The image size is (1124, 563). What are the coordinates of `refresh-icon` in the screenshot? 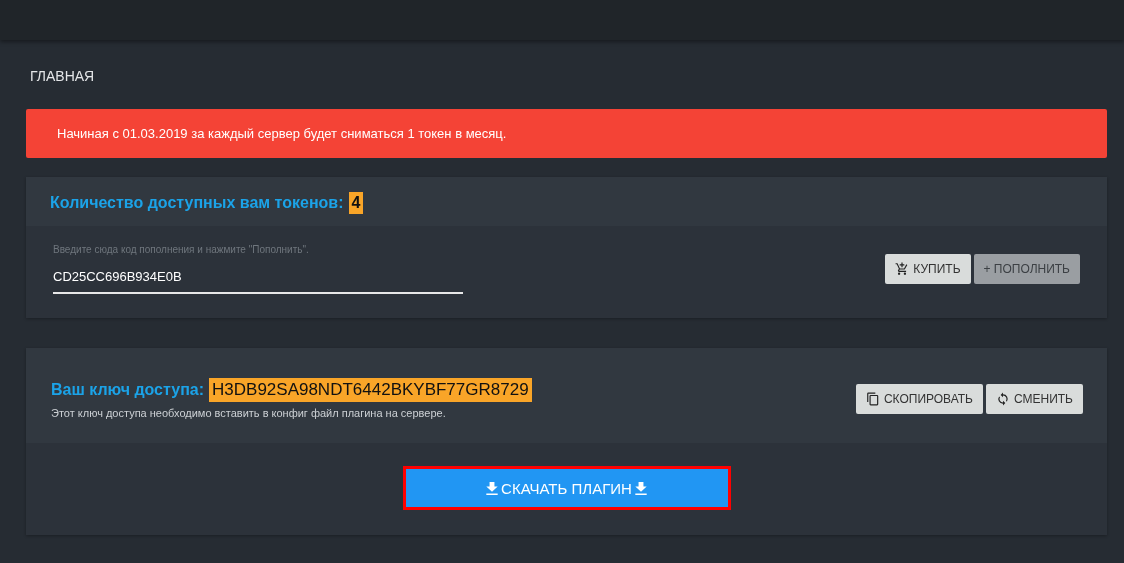 It's located at (1002, 398).